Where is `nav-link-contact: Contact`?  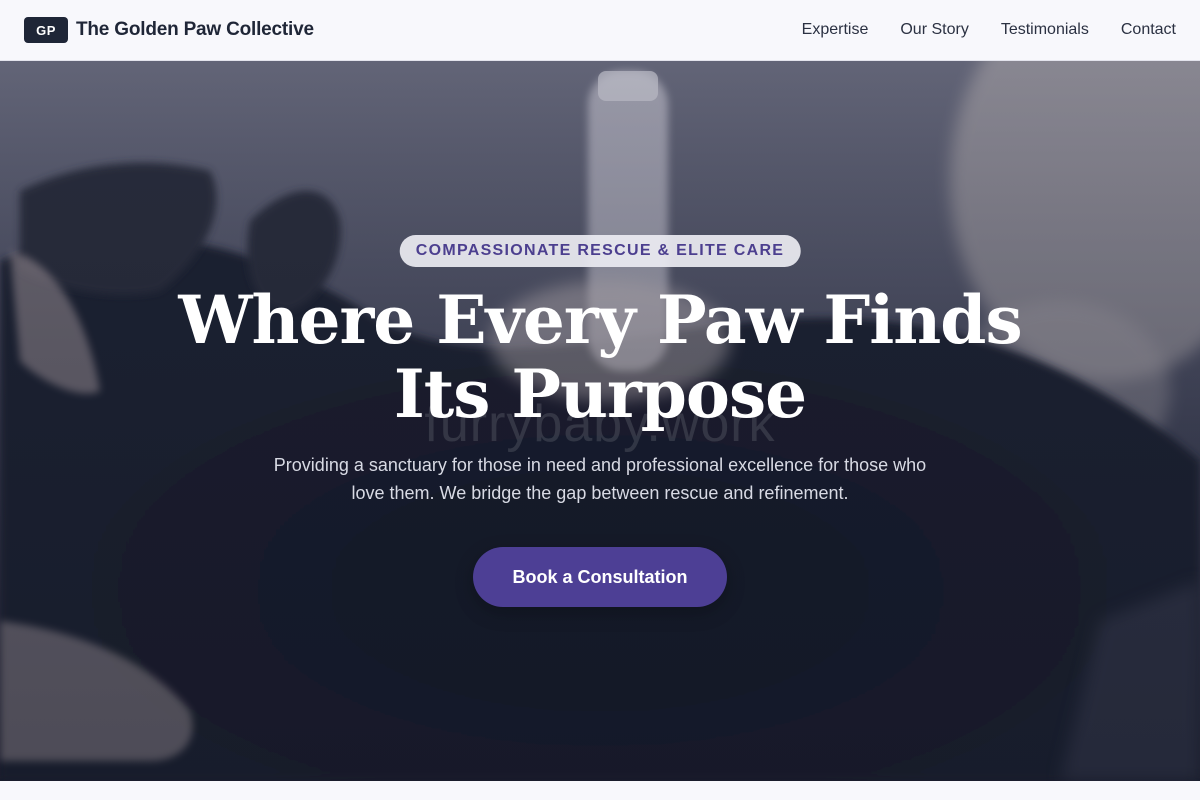 nav-link-contact: Contact is located at coordinates (1148, 30).